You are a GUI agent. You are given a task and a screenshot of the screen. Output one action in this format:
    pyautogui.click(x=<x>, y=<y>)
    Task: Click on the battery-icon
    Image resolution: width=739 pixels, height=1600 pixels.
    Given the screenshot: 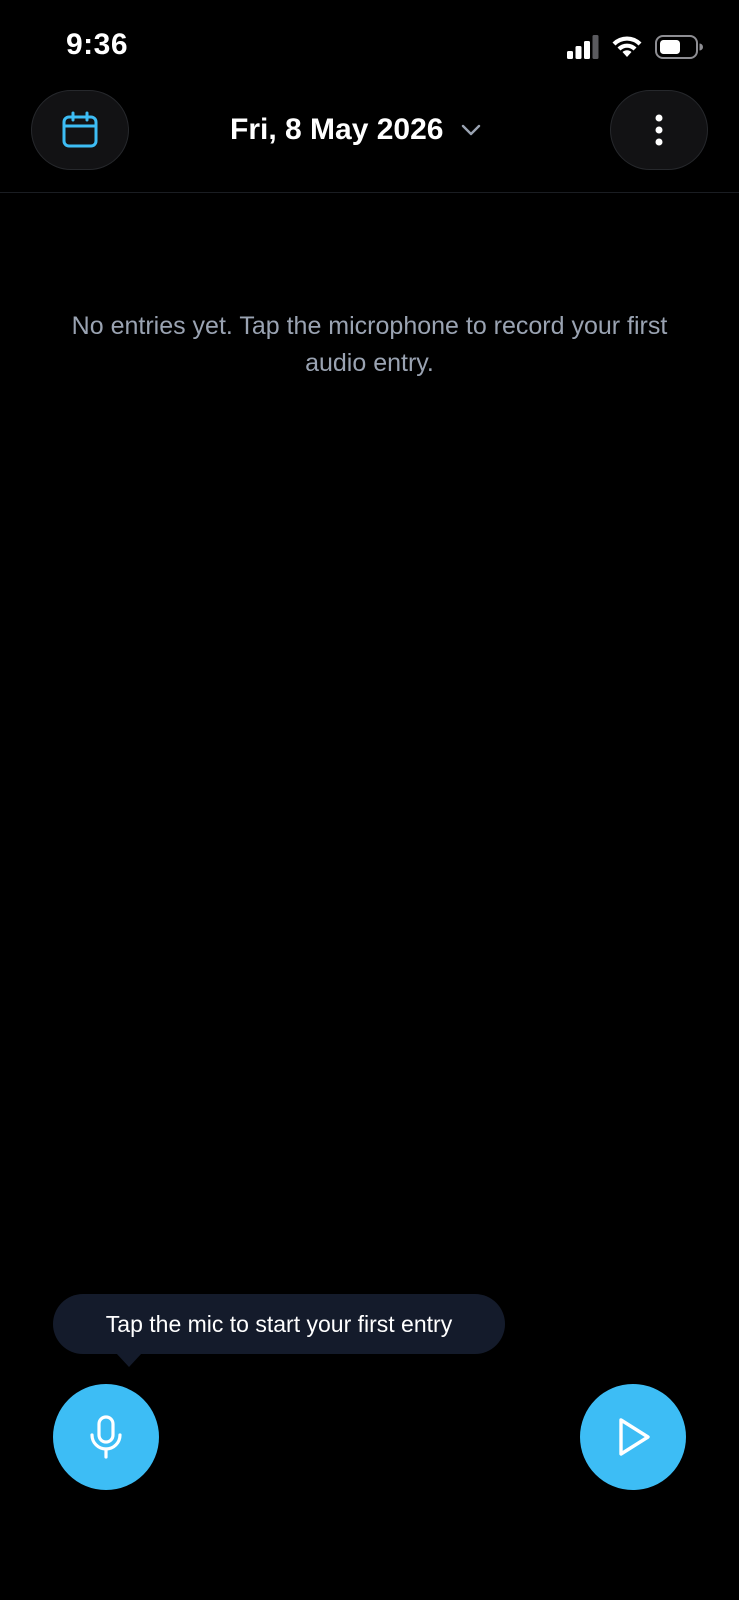 What is the action you would take?
    pyautogui.click(x=679, y=47)
    